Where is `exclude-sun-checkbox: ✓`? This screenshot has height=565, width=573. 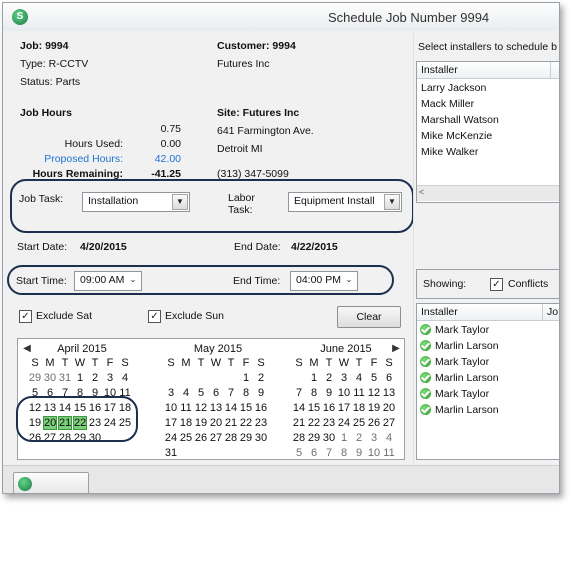
exclude-sun-checkbox: ✓ is located at coordinates (154, 316).